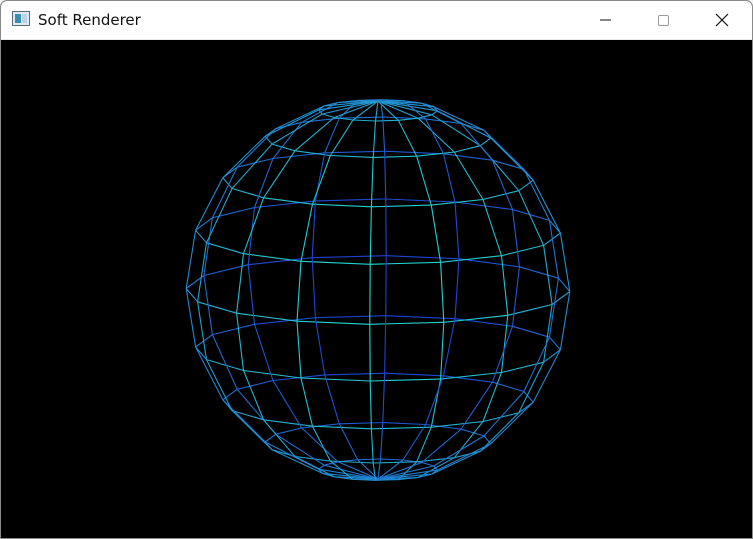 The image size is (753, 539). Describe the element at coordinates (89, 20) in the screenshot. I see `window-title: Soft Renderer` at that location.